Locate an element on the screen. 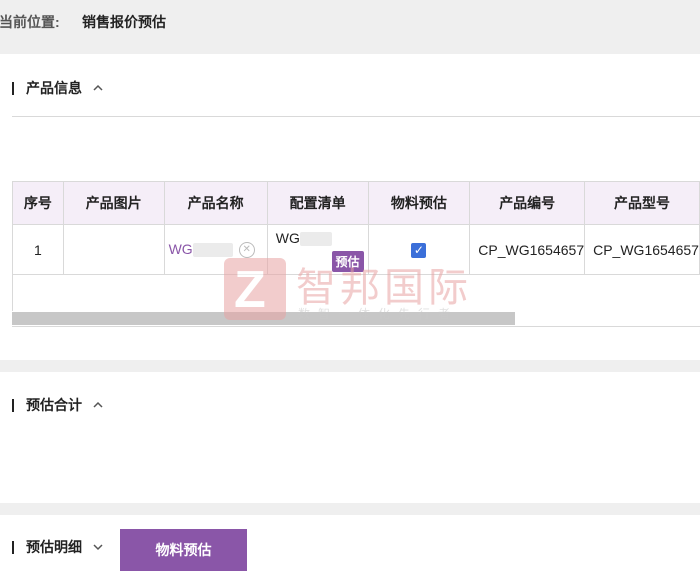 This screenshot has height=578, width=700. table-row: 1 WG ✕ WG 预估 ✓ CP_WG1654657 CP_WG1654657 is located at coordinates (356, 249).